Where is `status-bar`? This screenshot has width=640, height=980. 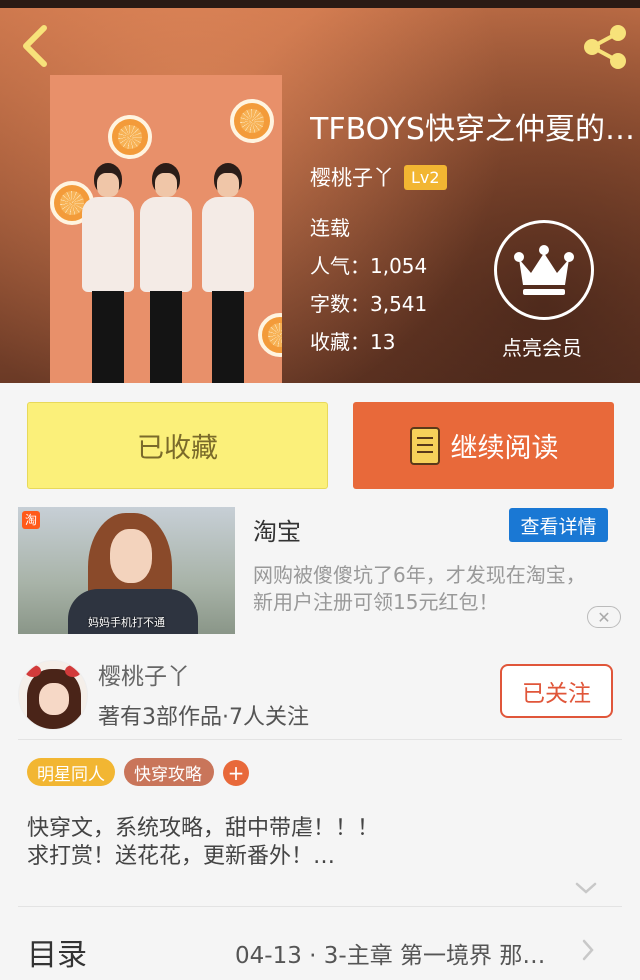 status-bar is located at coordinates (320, 4).